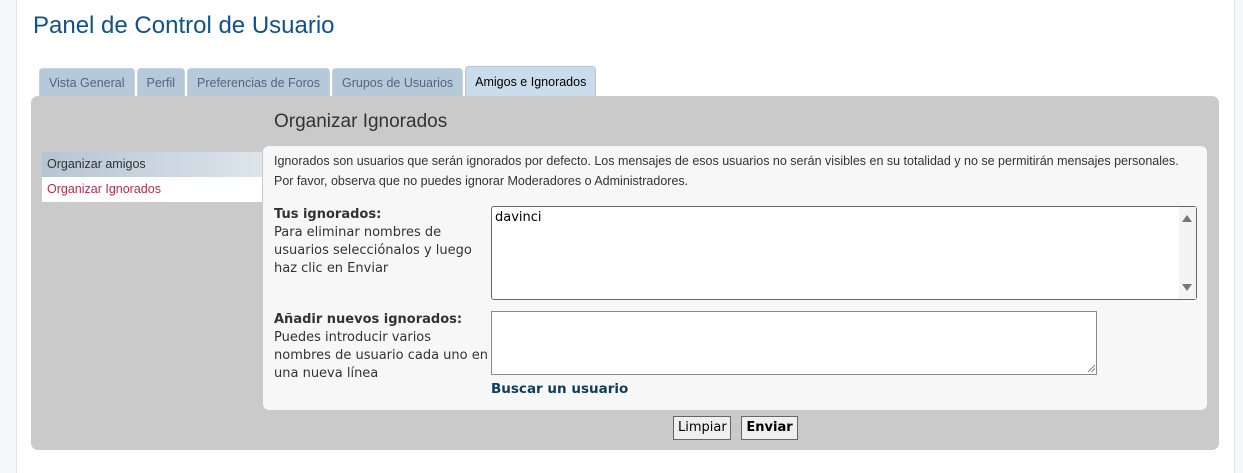 This screenshot has height=473, width=1243. Describe the element at coordinates (559, 389) in the screenshot. I see `search-user-link: Buscar un usuario` at that location.